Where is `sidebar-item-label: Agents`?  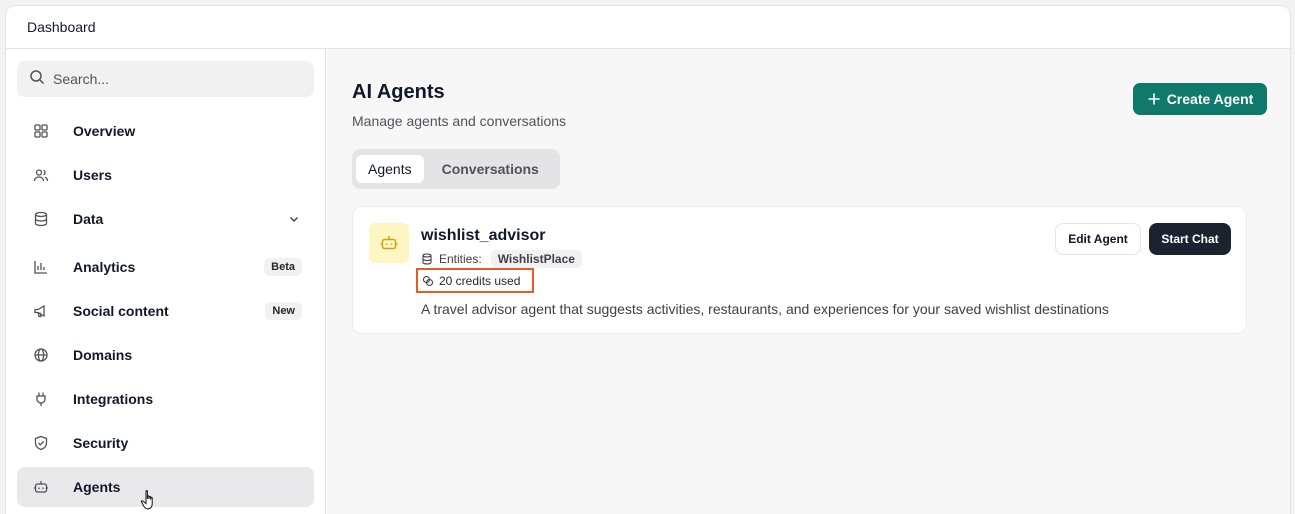 sidebar-item-label: Agents is located at coordinates (97, 487).